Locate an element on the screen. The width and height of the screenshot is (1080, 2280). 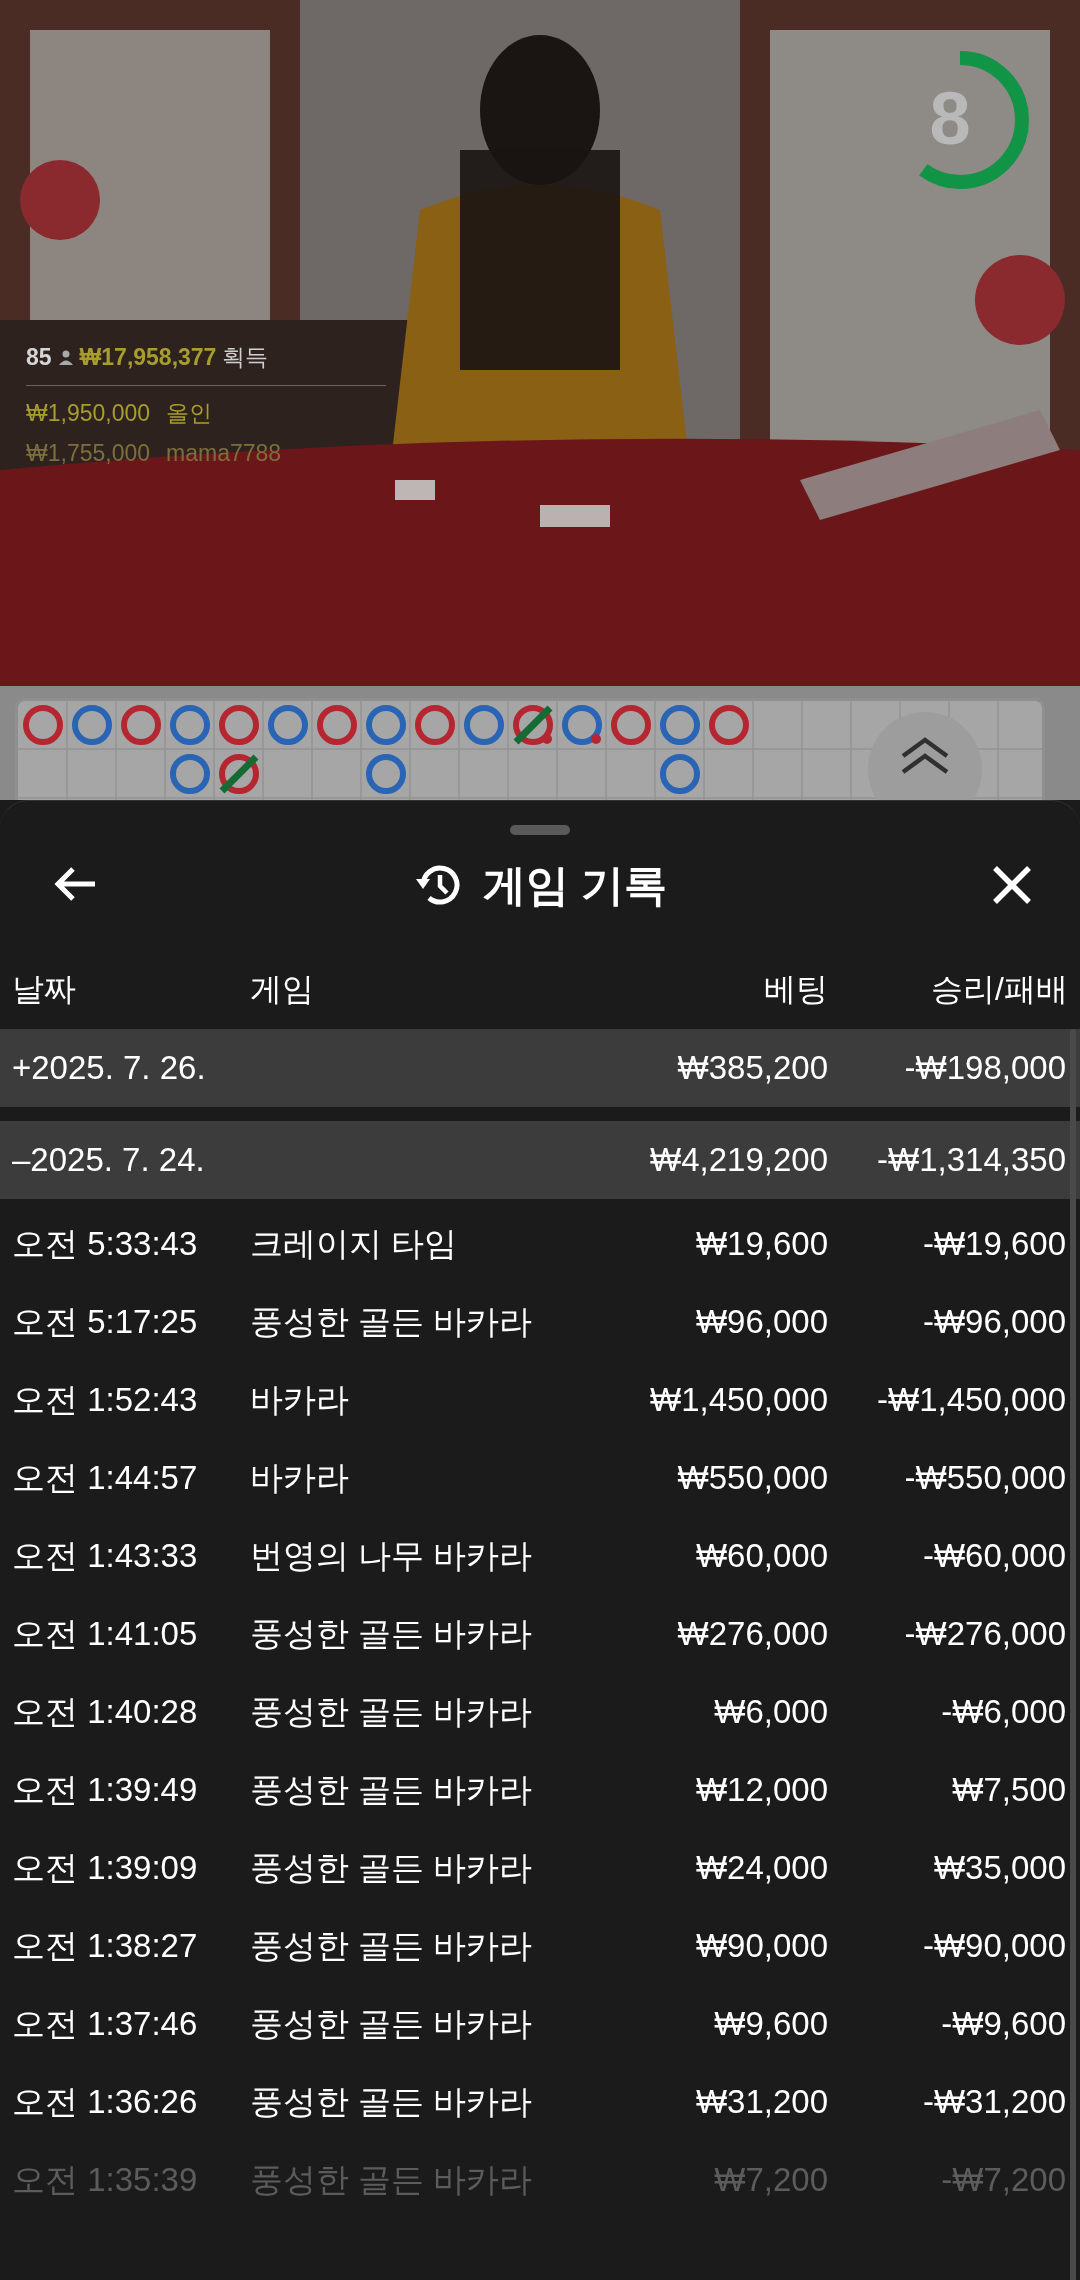
player-name: 올인 is located at coordinates (189, 413).